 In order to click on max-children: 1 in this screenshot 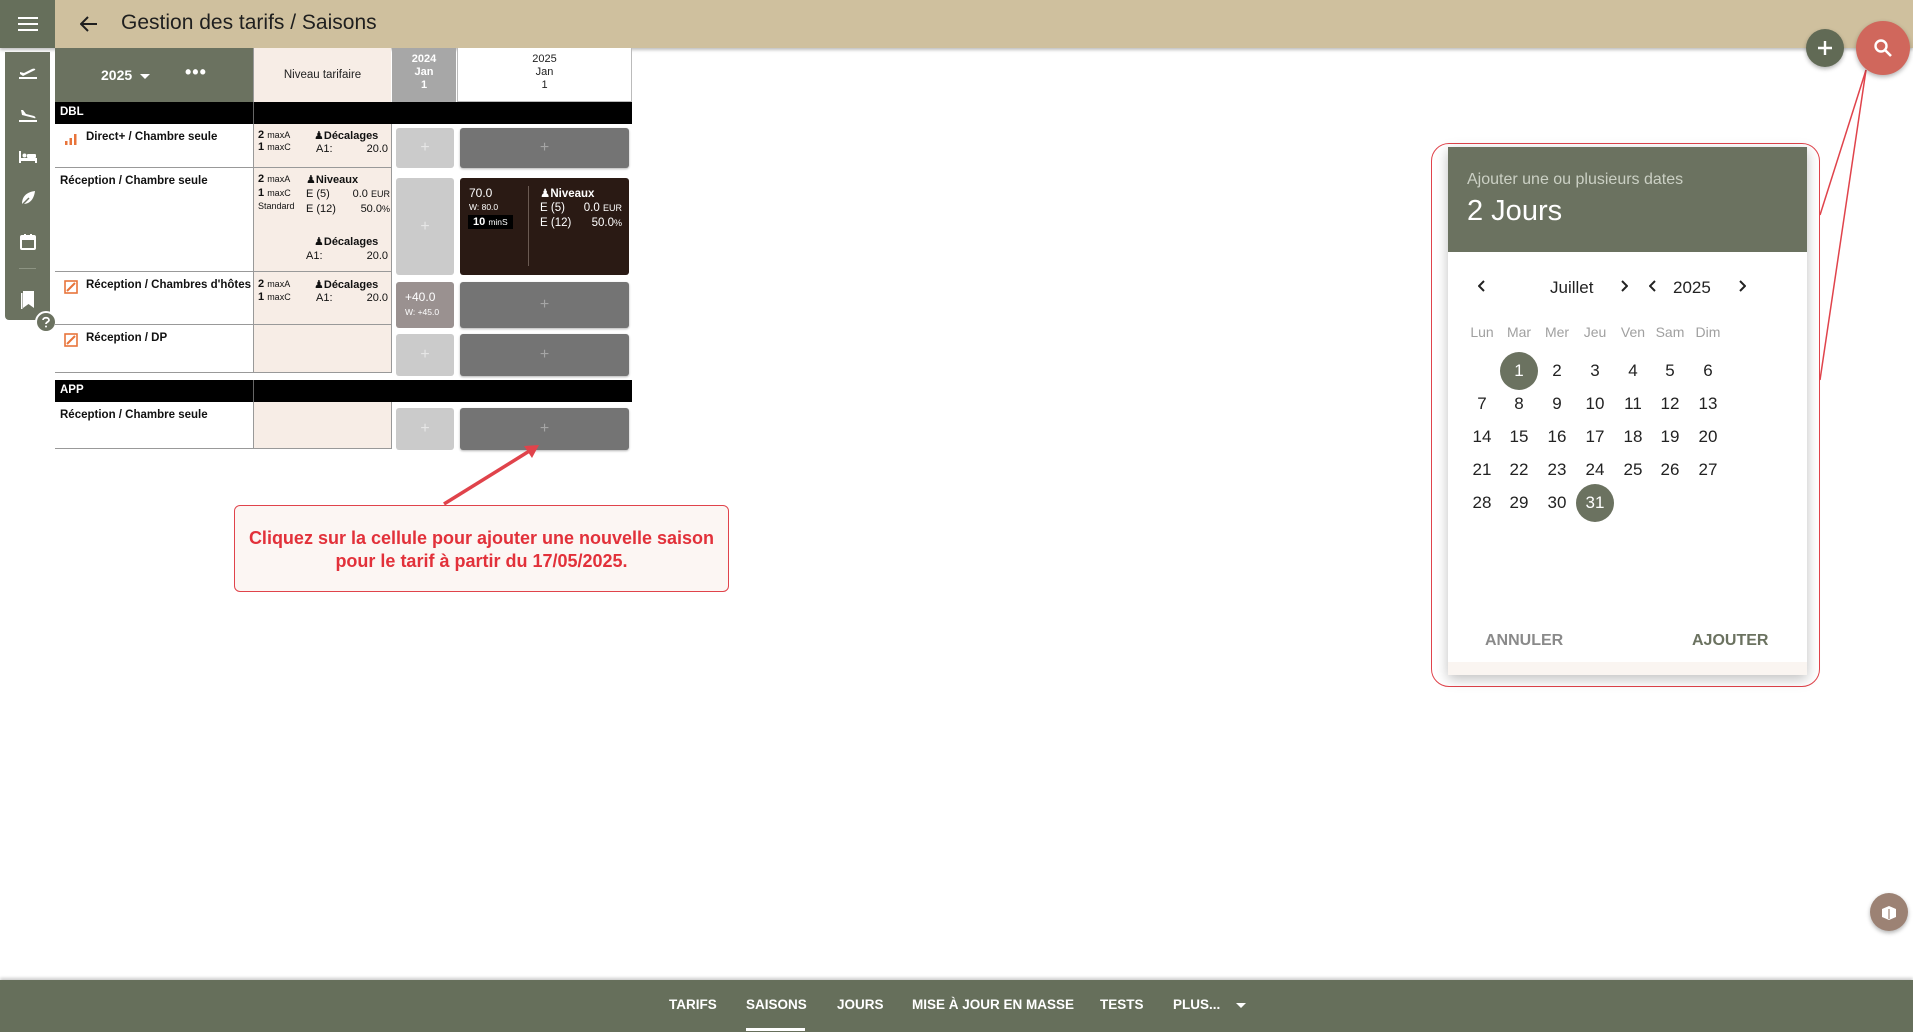, I will do `click(261, 193)`.